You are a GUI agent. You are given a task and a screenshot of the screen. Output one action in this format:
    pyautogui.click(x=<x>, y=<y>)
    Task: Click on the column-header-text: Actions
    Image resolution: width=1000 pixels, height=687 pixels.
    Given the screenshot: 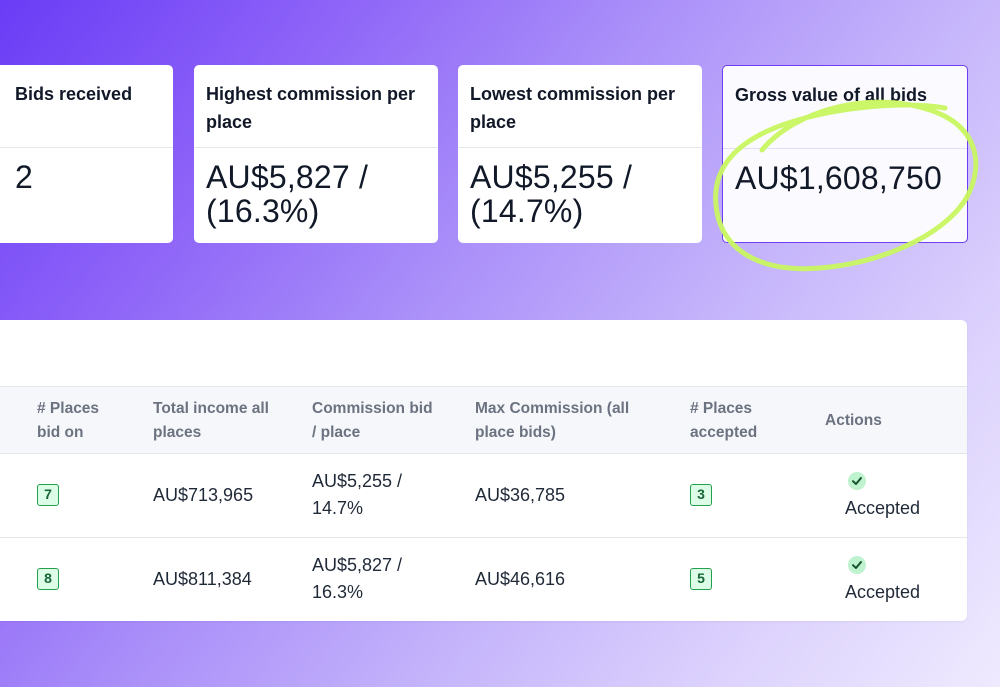 What is the action you would take?
    pyautogui.click(x=853, y=420)
    